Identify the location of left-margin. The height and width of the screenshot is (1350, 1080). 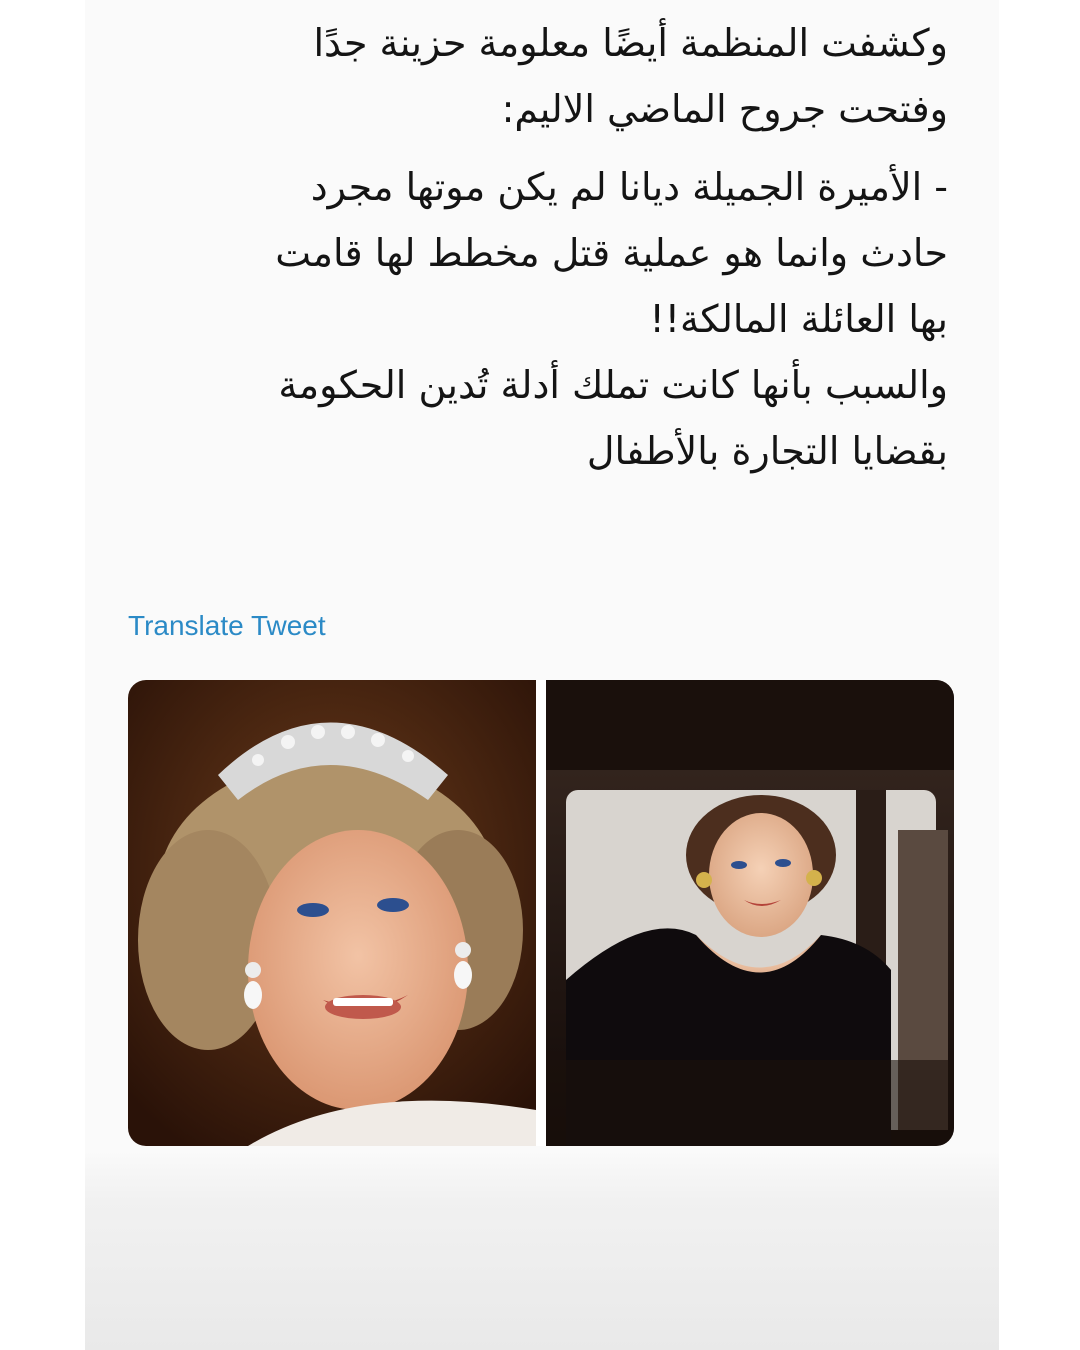
(42, 675).